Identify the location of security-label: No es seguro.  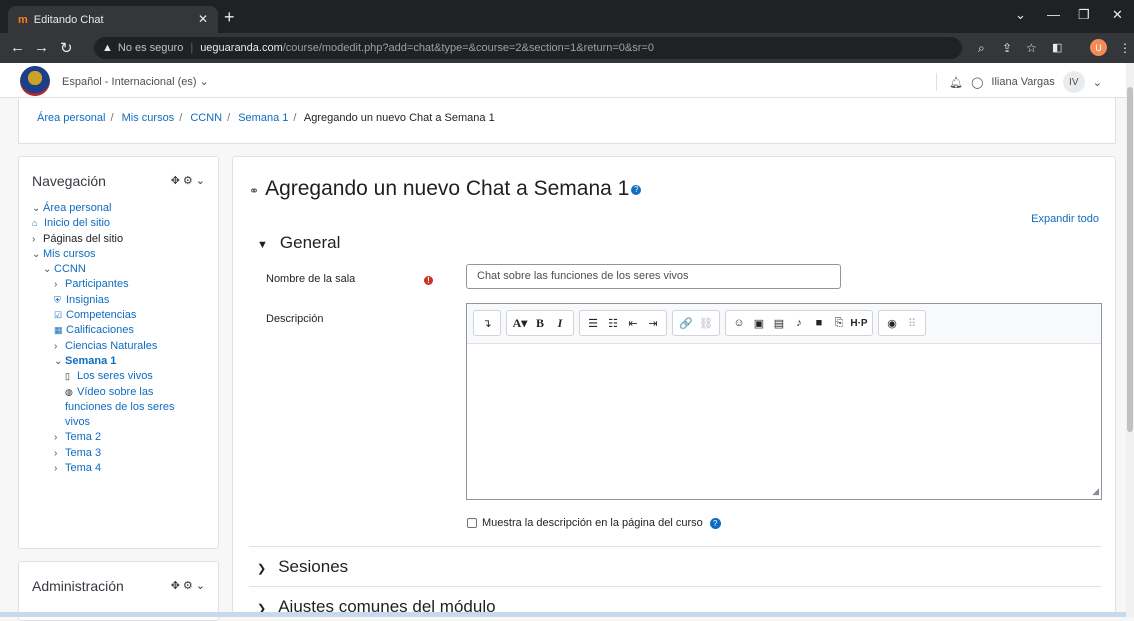
(150, 48).